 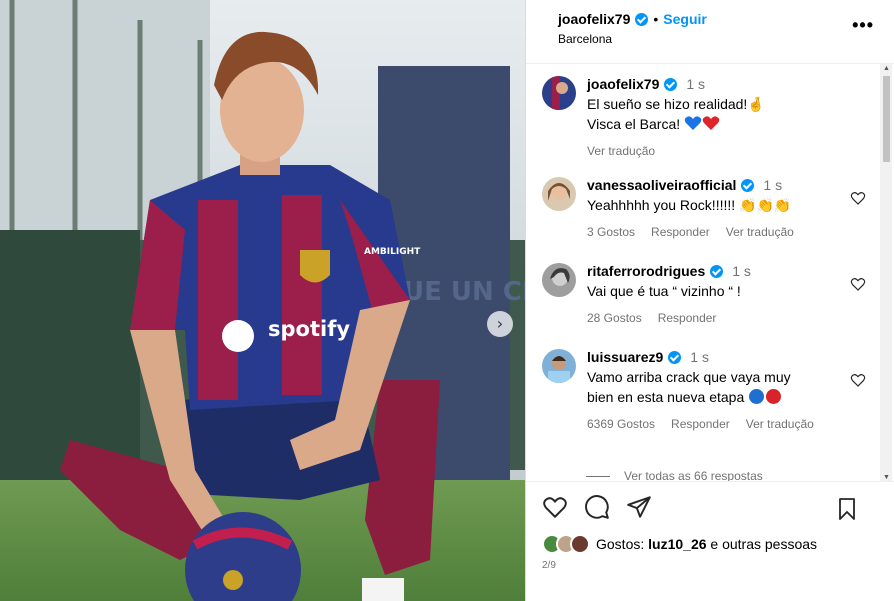 I want to click on next-slide-button: ›, so click(x=500, y=324).